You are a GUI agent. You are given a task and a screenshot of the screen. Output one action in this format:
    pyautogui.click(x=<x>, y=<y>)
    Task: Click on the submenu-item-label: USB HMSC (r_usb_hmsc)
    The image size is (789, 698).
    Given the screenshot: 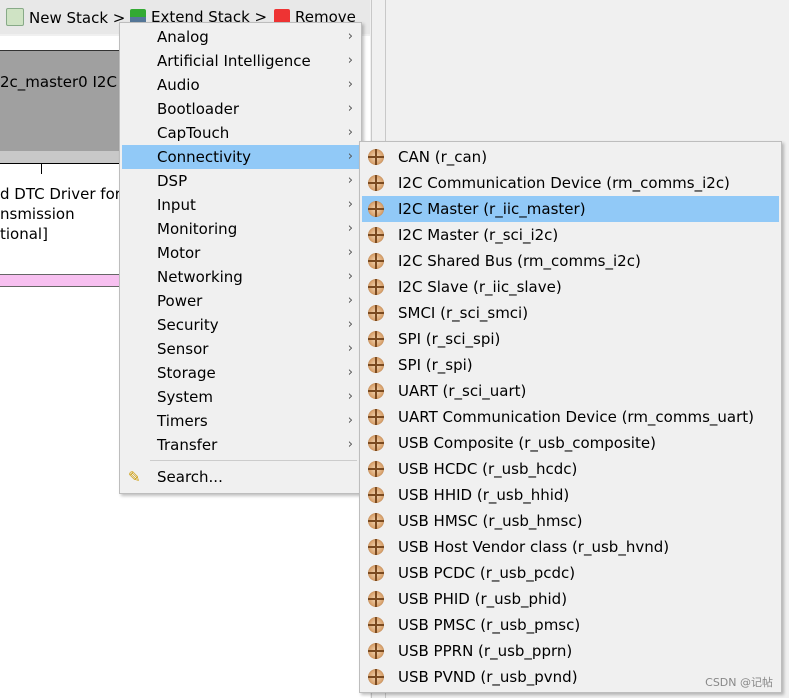 What is the action you would take?
    pyautogui.click(x=490, y=521)
    